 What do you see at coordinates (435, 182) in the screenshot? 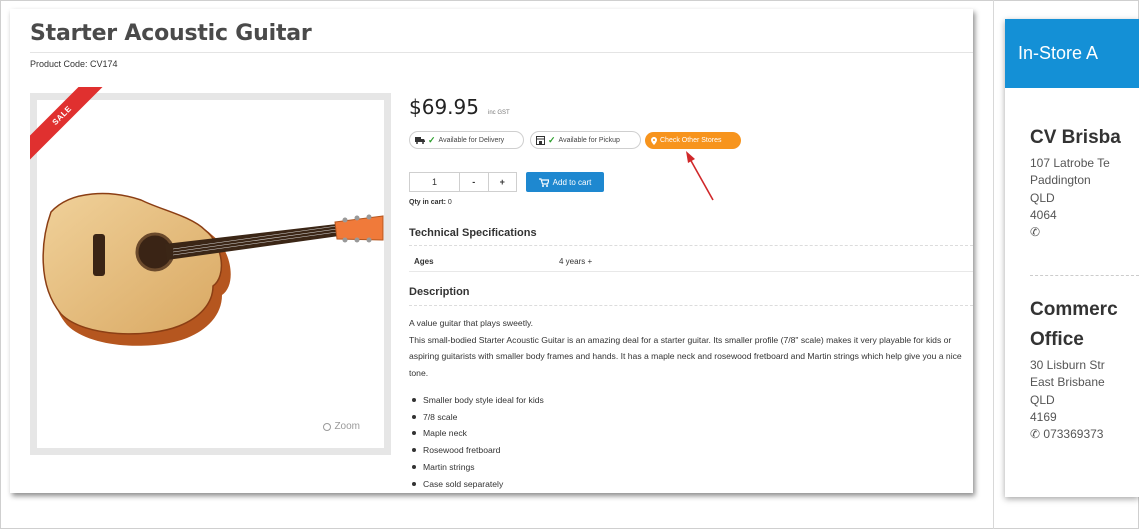
I see `quantity-input: 1` at bounding box center [435, 182].